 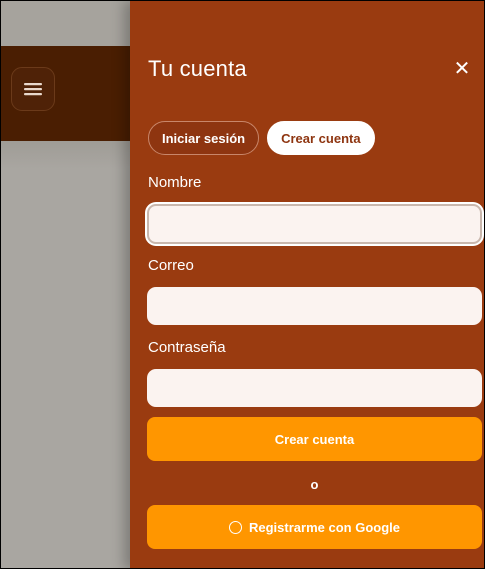 I want to click on hamburger-menu-icon, so click(x=33, y=89).